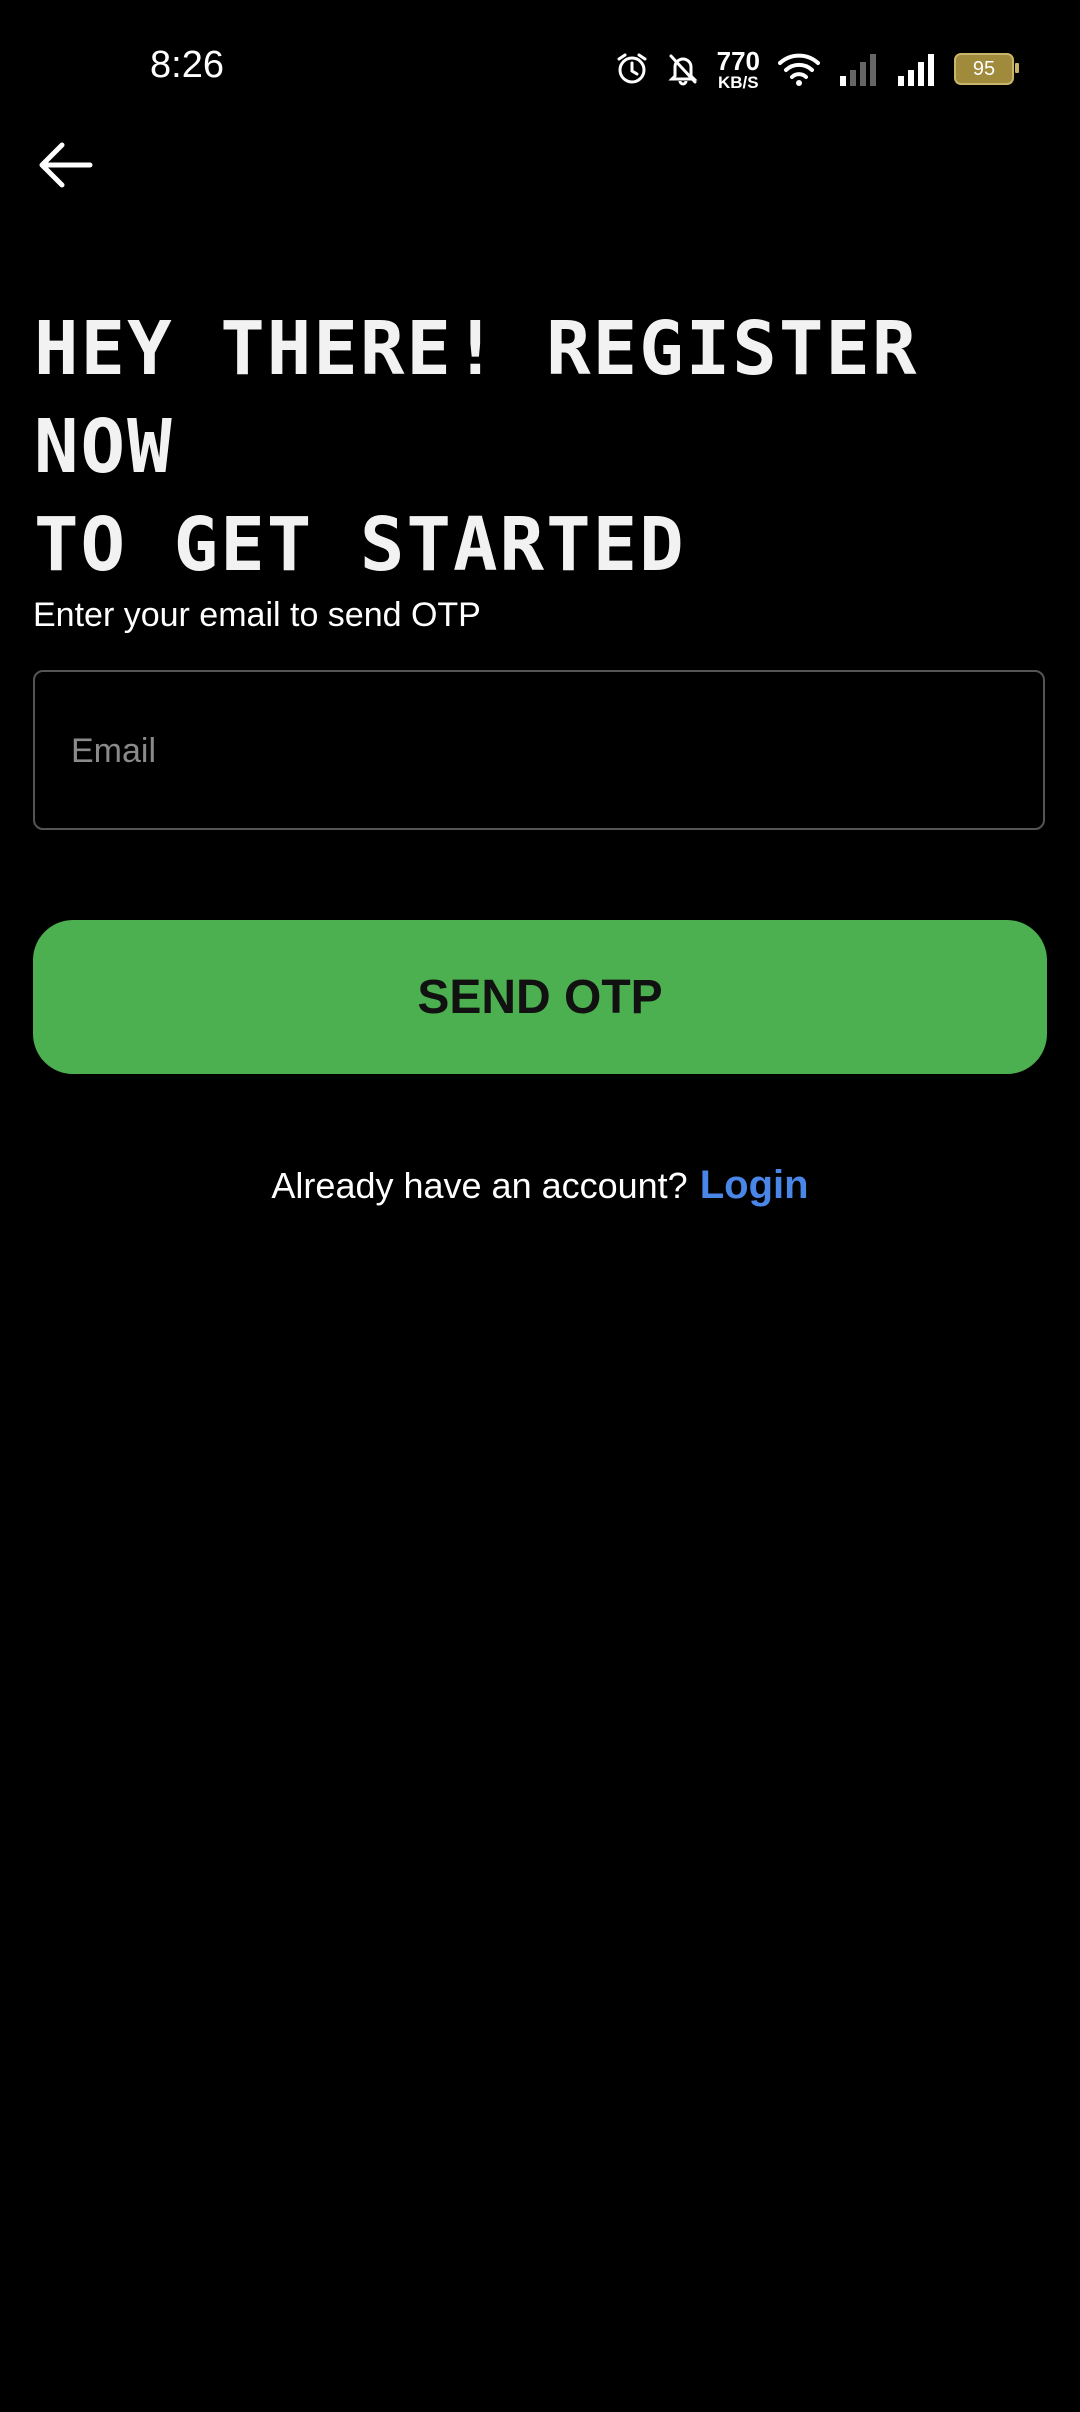  I want to click on alarm-icon, so click(632, 69).